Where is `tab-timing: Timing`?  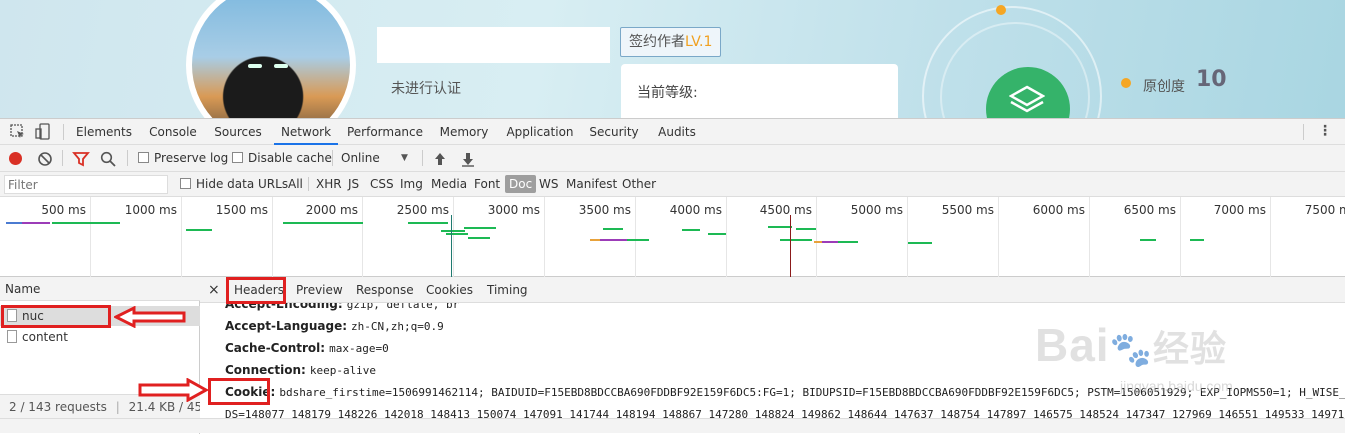
tab-timing: Timing is located at coordinates (507, 290).